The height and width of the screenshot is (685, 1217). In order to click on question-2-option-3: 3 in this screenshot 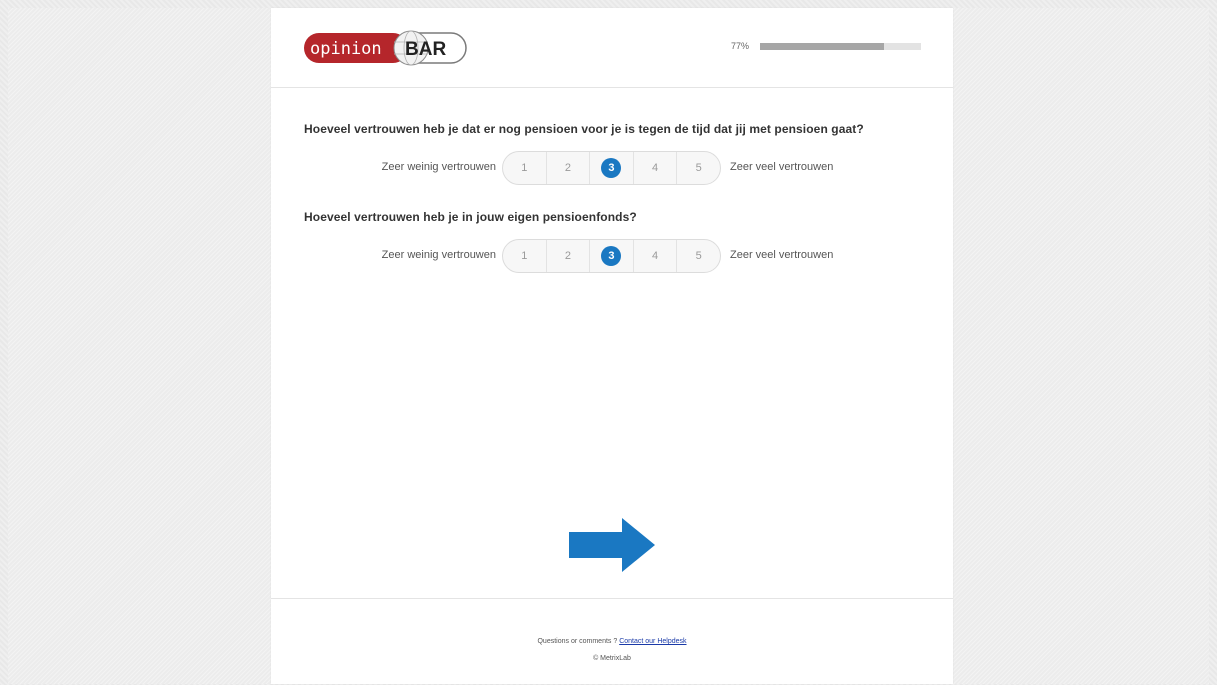, I will do `click(611, 256)`.